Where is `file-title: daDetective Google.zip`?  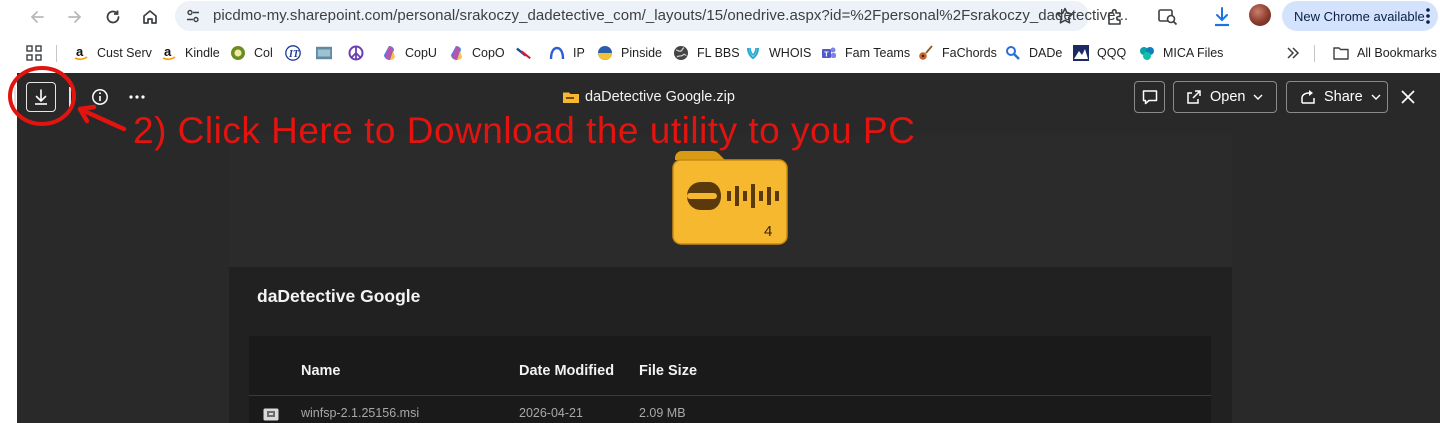 file-title: daDetective Google.zip is located at coordinates (660, 97).